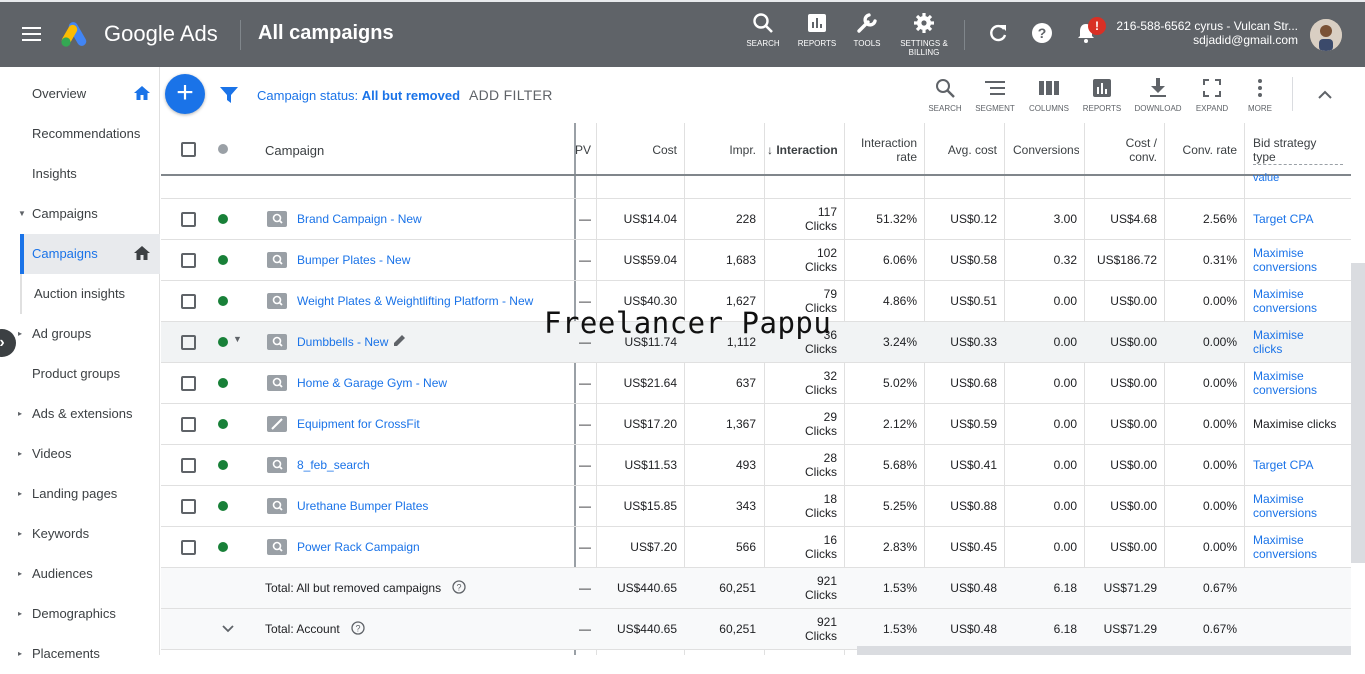 Image resolution: width=1365 pixels, height=674 pixels. Describe the element at coordinates (80, 334) in the screenshot. I see `sidebar-item-ad-groups: ▸ Ad groups` at that location.